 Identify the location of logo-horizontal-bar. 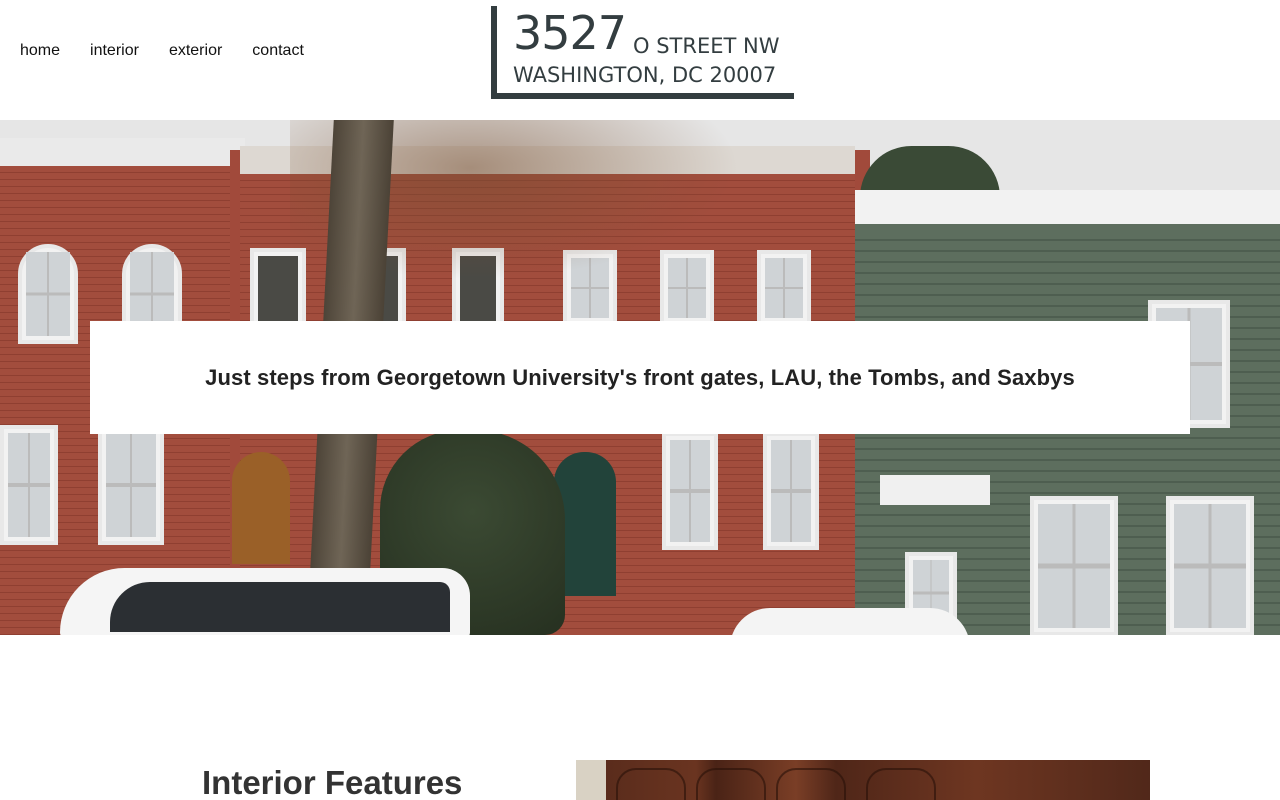
(642, 96).